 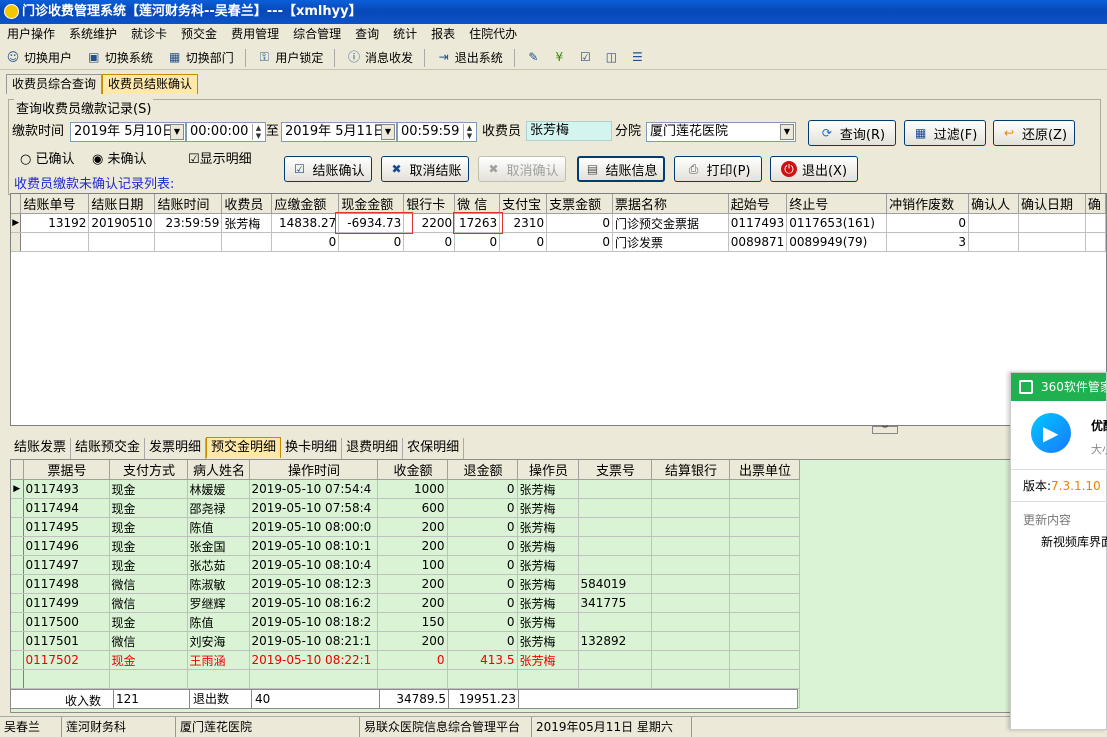 What do you see at coordinates (443, 34) in the screenshot?
I see `menu-reports: 报表` at bounding box center [443, 34].